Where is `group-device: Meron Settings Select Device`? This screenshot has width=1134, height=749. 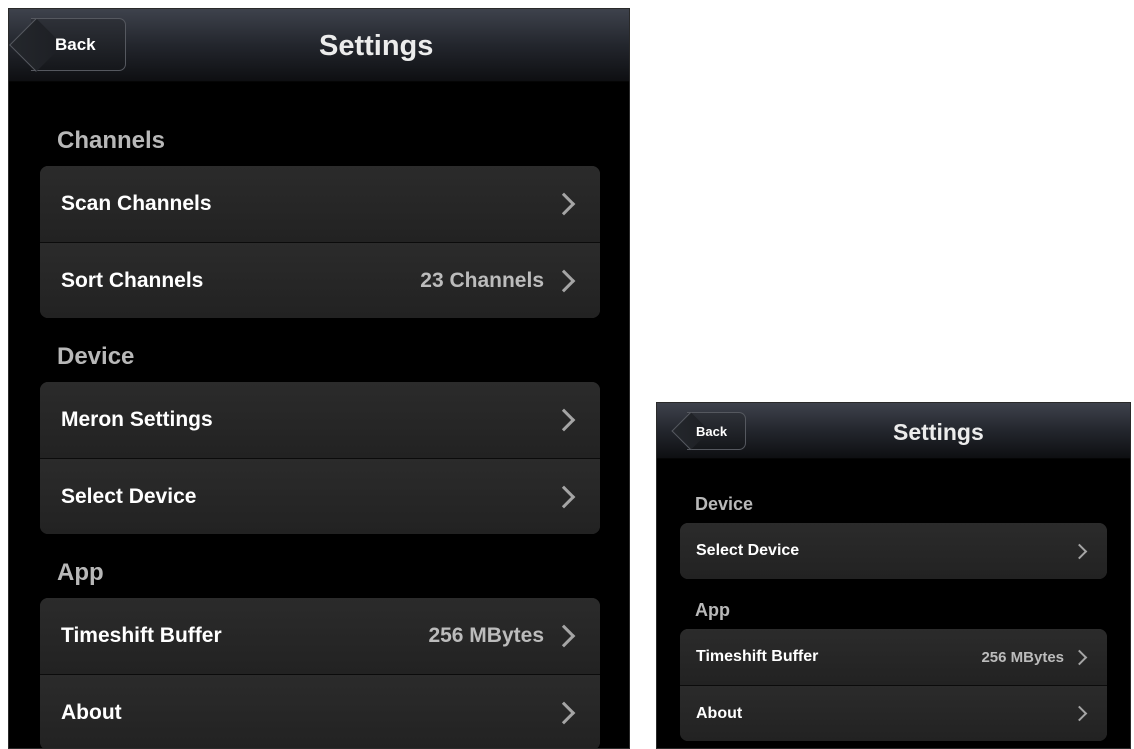 group-device: Meron Settings Select Device is located at coordinates (320, 458).